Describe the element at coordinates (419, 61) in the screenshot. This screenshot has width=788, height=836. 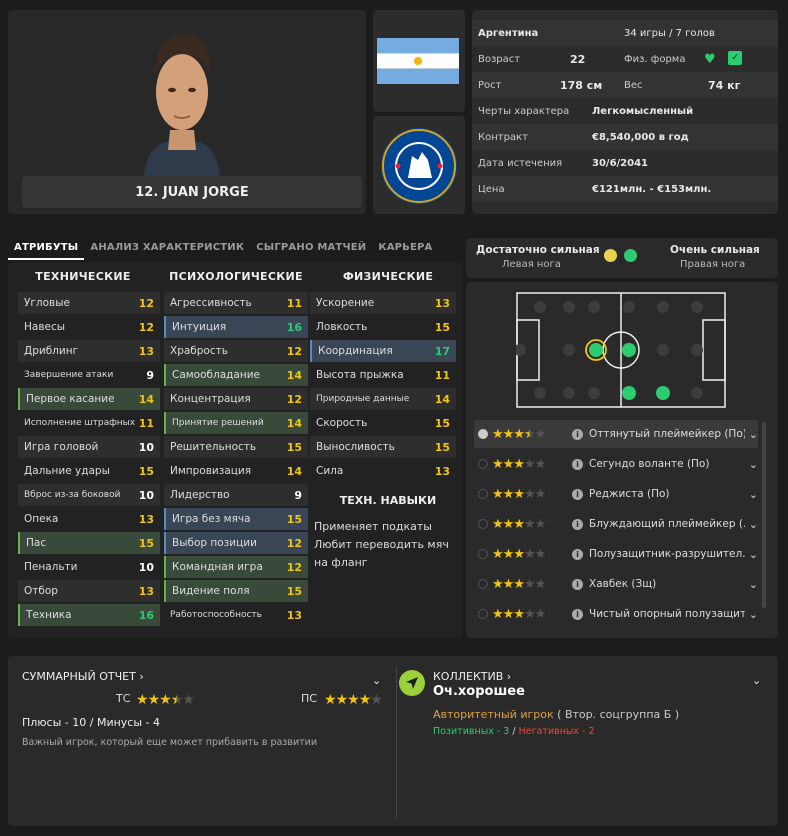
I see `nation-flag-box` at that location.